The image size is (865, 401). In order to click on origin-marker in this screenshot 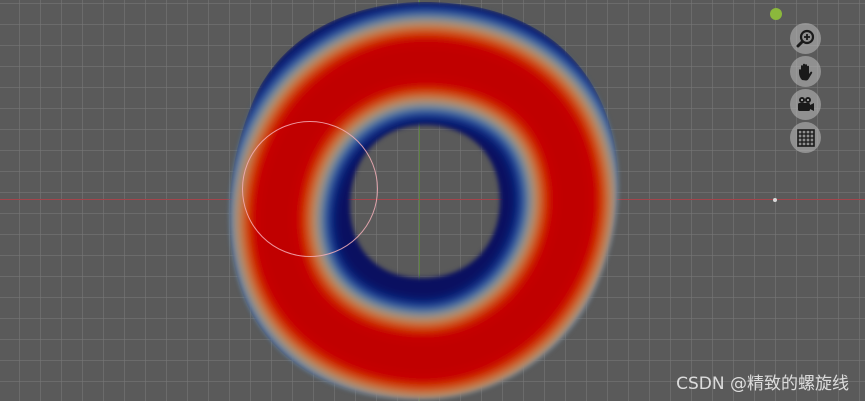, I will do `click(775, 200)`.